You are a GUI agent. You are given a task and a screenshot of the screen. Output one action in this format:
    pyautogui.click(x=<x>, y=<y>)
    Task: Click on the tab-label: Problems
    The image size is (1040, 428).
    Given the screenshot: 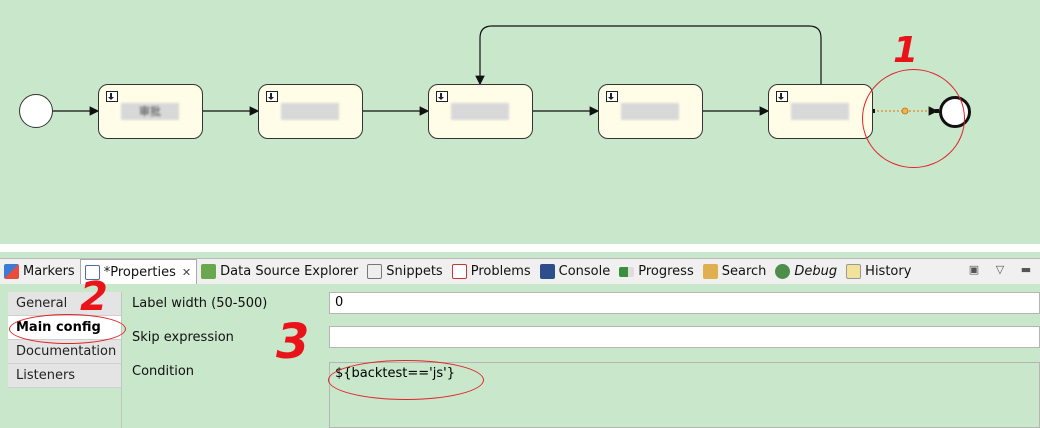 What is the action you would take?
    pyautogui.click(x=500, y=271)
    